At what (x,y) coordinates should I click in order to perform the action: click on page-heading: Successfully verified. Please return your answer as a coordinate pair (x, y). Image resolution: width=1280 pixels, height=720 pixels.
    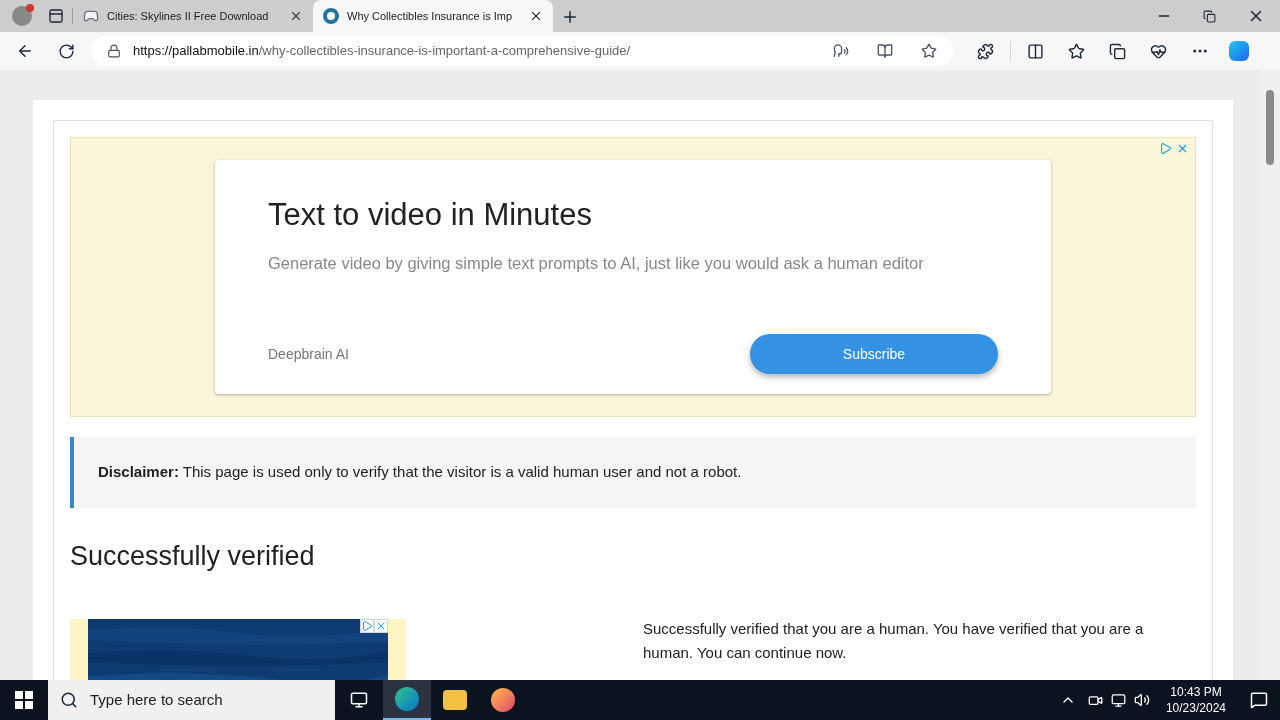
    Looking at the image, I should click on (193, 556).